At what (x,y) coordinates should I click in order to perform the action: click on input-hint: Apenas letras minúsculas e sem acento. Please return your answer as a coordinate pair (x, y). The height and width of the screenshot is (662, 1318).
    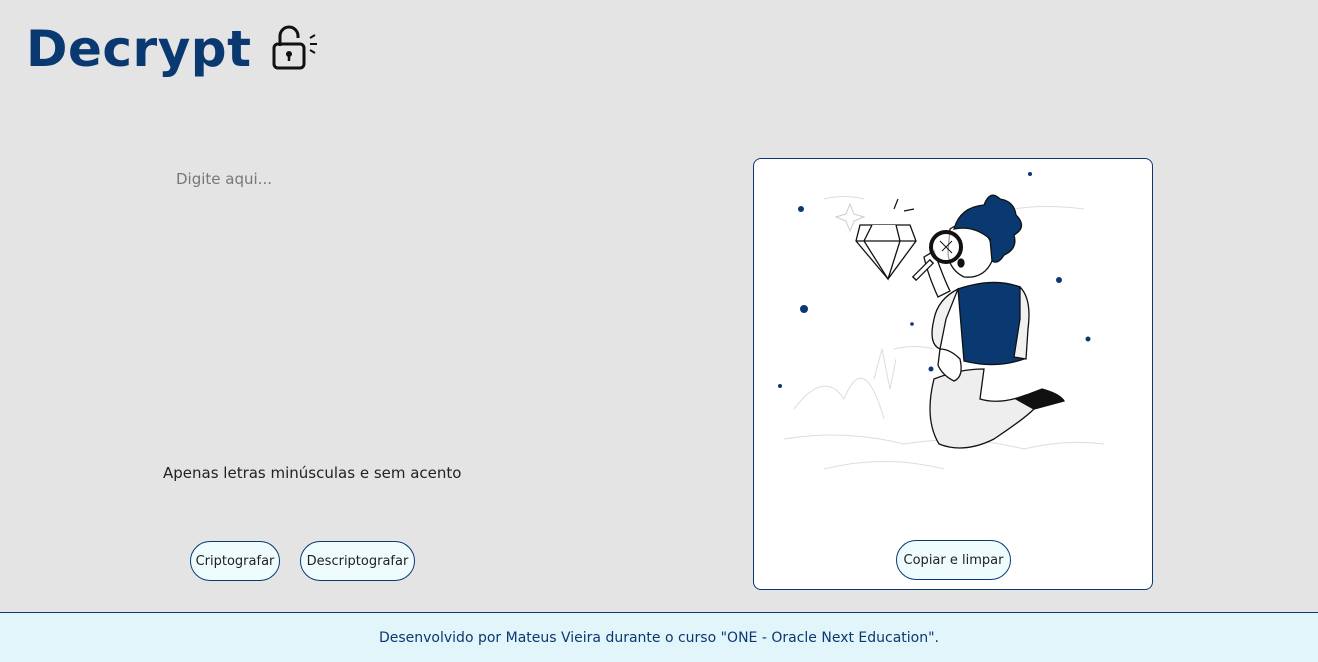
    Looking at the image, I should click on (312, 473).